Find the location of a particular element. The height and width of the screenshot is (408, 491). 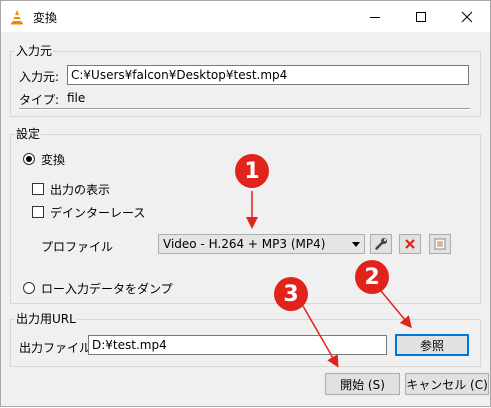

dump-raw-radio is located at coordinates (29, 288).